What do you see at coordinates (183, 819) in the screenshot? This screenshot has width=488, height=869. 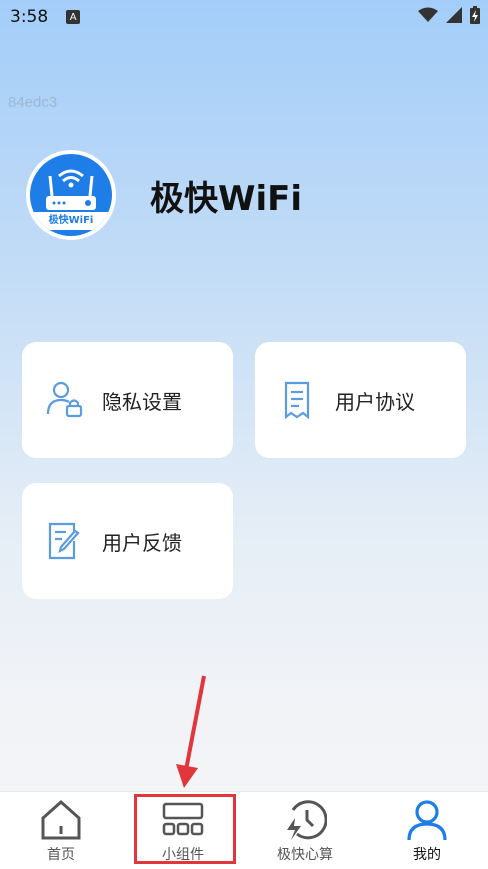 I see `widget-icon` at bounding box center [183, 819].